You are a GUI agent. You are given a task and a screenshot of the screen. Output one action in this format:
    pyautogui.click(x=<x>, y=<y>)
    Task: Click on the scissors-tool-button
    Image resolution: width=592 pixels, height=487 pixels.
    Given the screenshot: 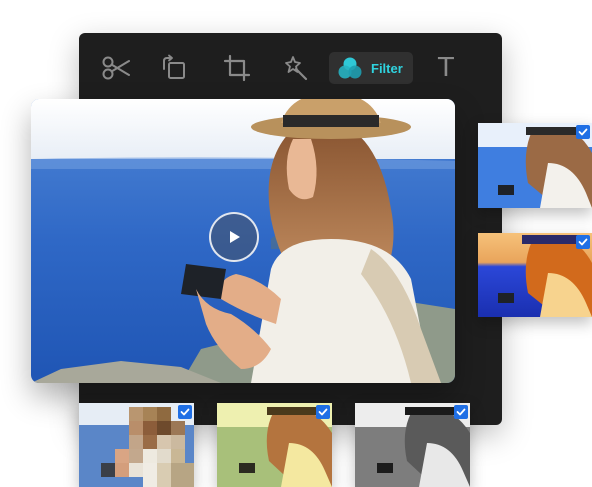 What is the action you would take?
    pyautogui.click(x=116, y=68)
    